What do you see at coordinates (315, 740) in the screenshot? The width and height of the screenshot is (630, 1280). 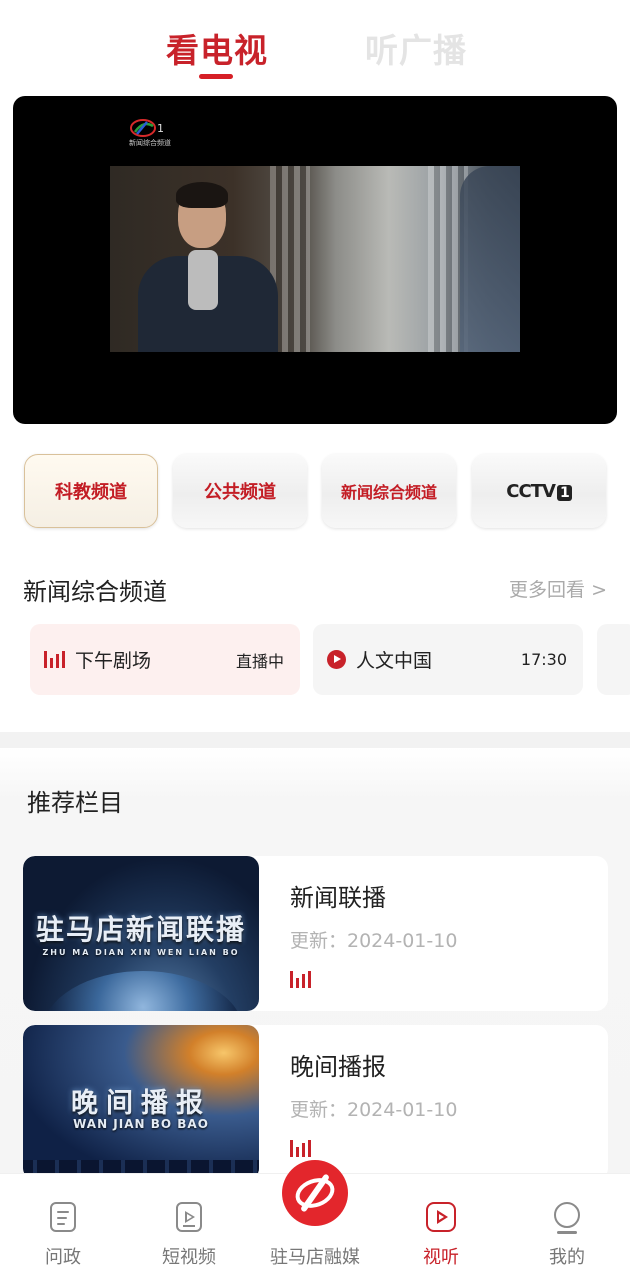 I see `section-divider` at bounding box center [315, 740].